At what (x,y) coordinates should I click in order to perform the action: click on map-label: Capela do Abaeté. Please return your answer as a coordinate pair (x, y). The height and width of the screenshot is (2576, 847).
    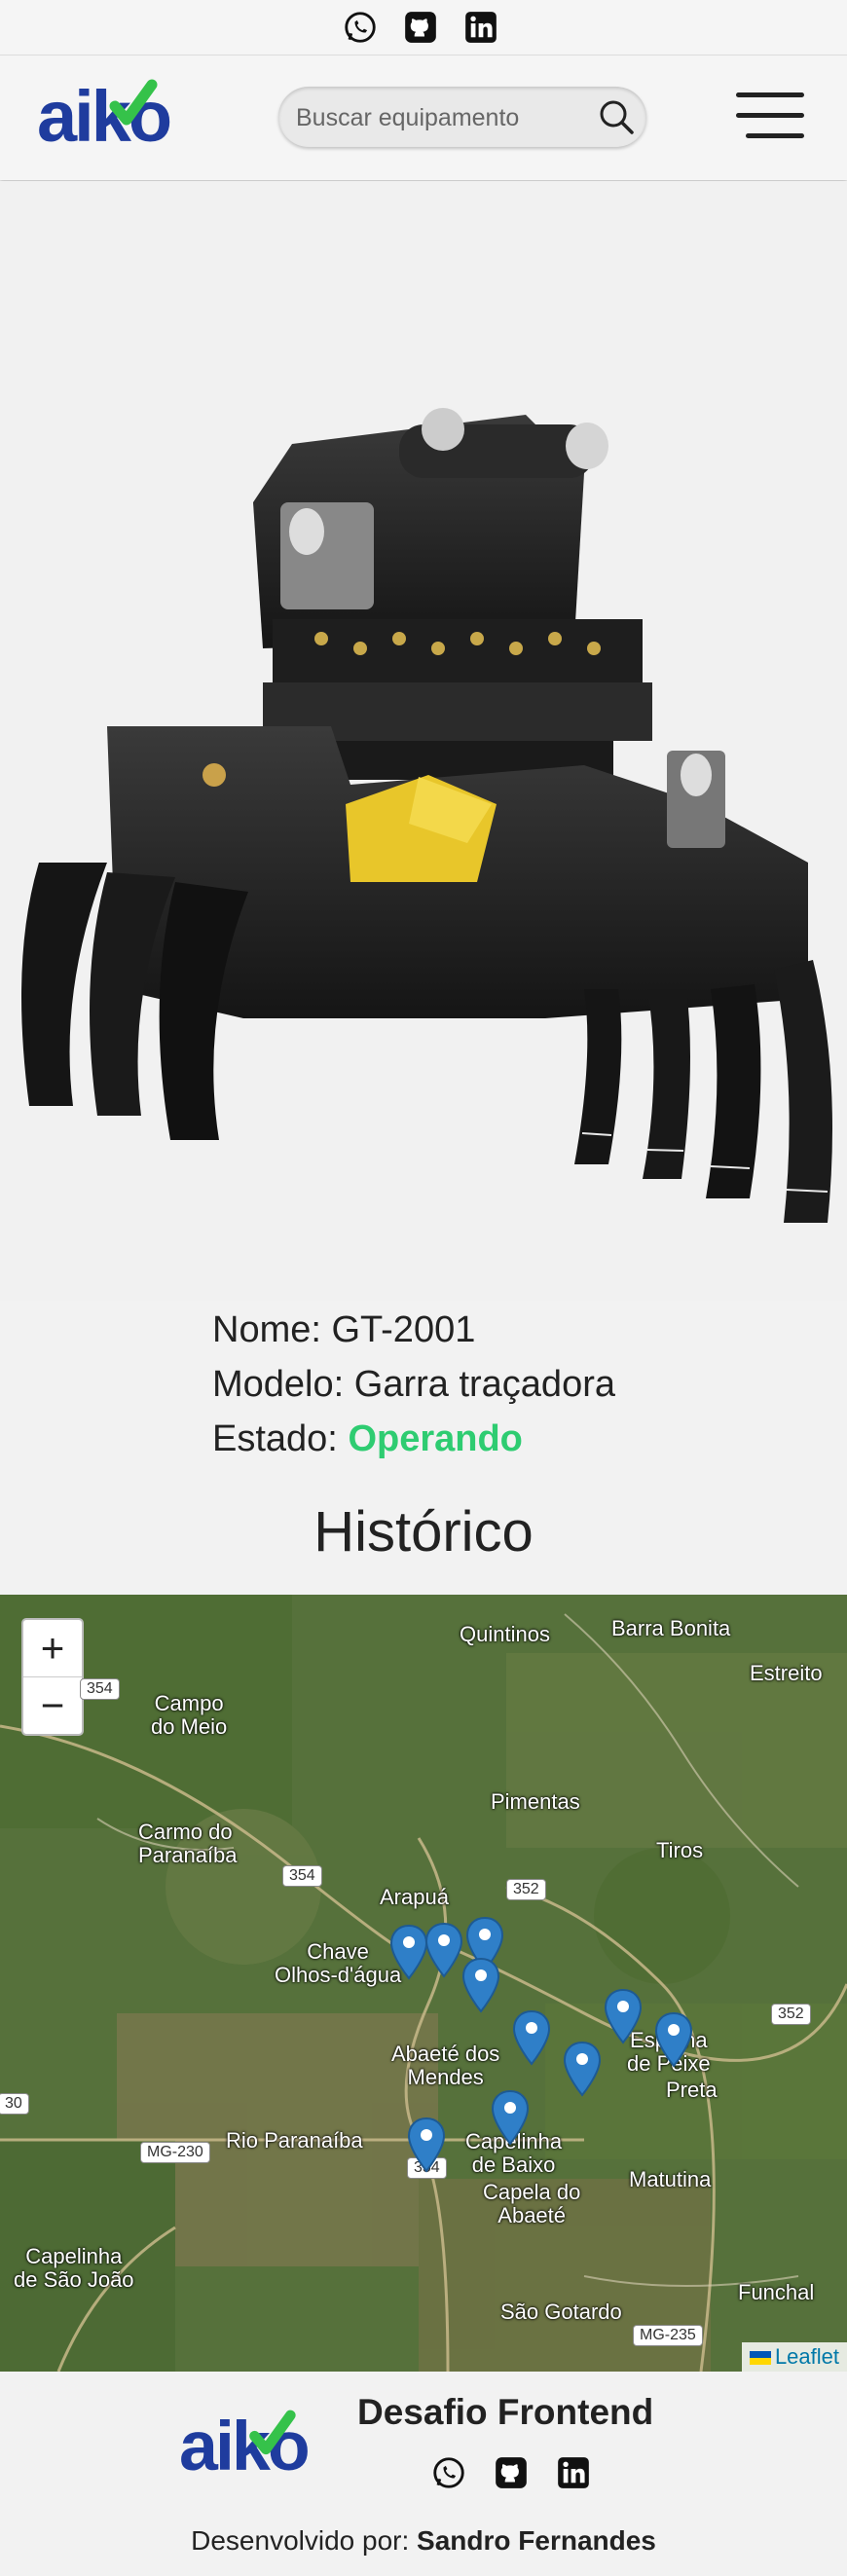
    Looking at the image, I should click on (532, 2203).